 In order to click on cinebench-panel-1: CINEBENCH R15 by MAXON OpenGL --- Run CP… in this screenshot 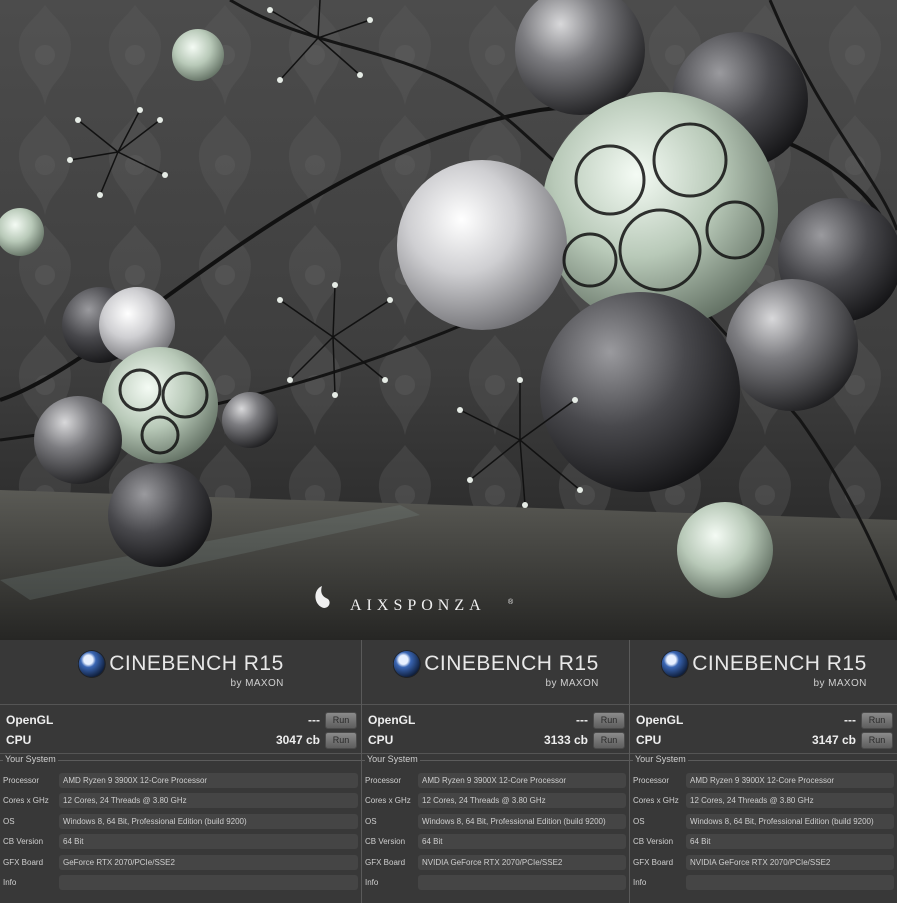, I will do `click(180, 771)`.